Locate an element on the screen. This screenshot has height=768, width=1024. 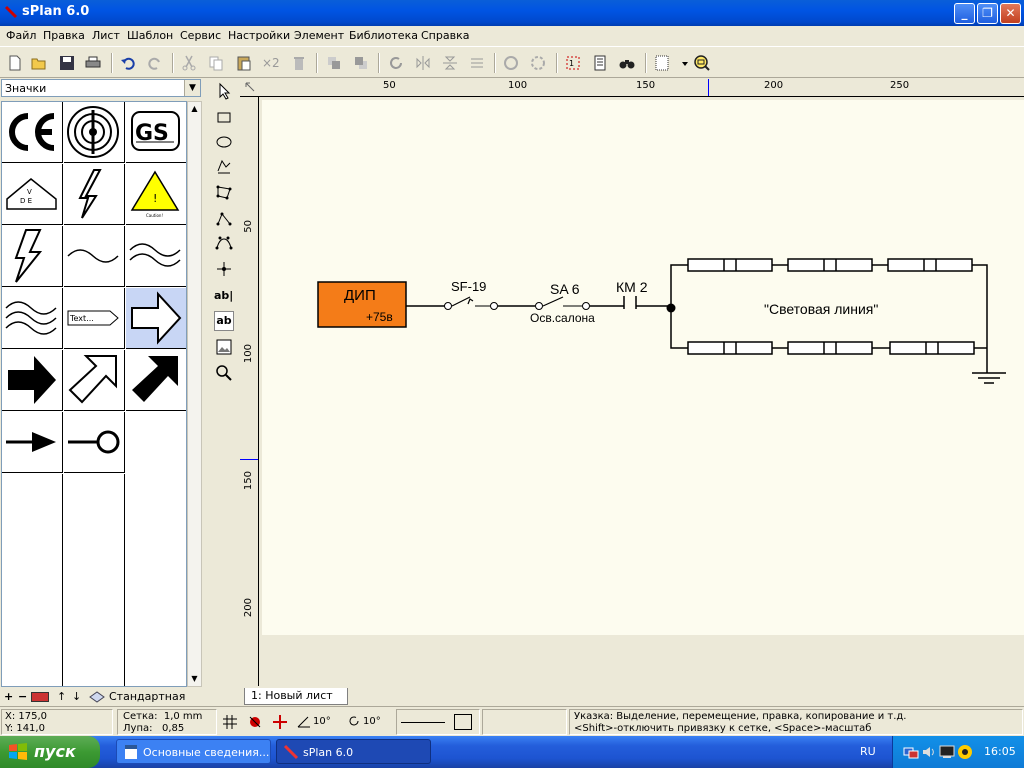
angle-icon is located at coordinates (304, 721).